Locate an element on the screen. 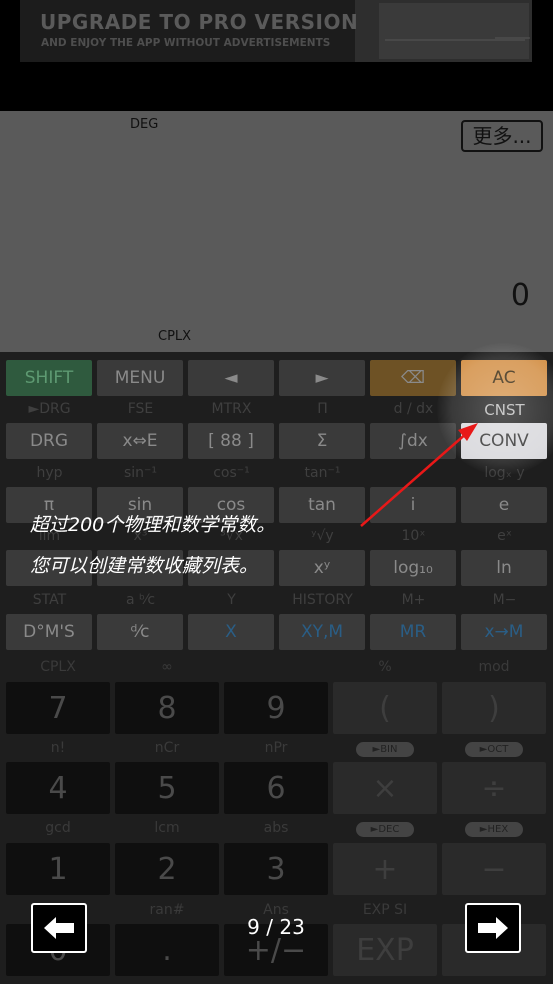 This screenshot has height=984, width=553. previous-button is located at coordinates (59, 928).